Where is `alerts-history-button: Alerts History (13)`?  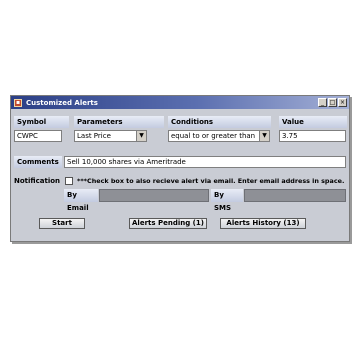
alerts-history-button: Alerts History (13) is located at coordinates (263, 223).